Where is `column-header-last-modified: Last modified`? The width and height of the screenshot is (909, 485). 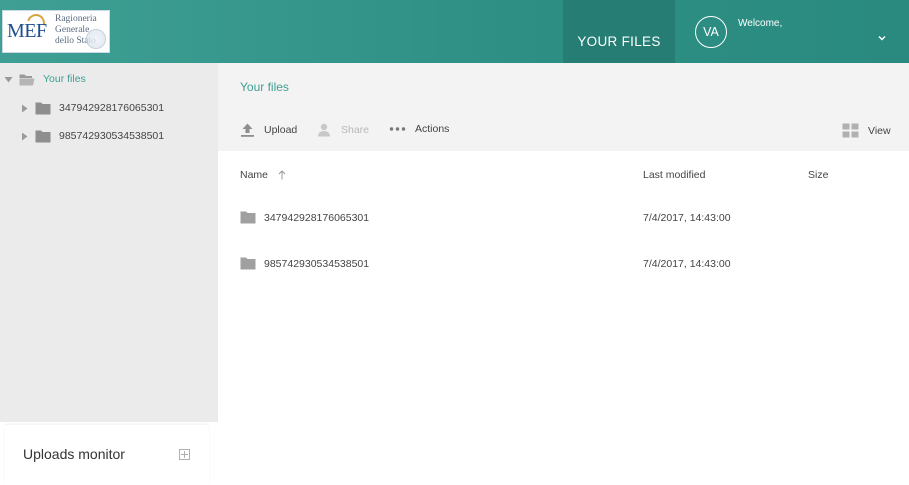
column-header-last-modified: Last modified is located at coordinates (674, 175).